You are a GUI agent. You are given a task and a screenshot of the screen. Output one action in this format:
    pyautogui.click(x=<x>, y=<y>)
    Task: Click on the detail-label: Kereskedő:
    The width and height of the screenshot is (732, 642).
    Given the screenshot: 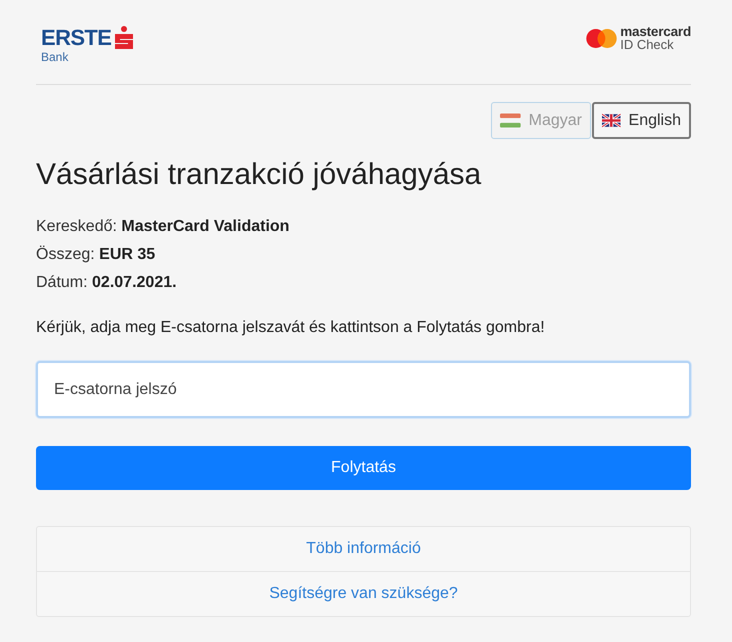 What is the action you would take?
    pyautogui.click(x=76, y=226)
    